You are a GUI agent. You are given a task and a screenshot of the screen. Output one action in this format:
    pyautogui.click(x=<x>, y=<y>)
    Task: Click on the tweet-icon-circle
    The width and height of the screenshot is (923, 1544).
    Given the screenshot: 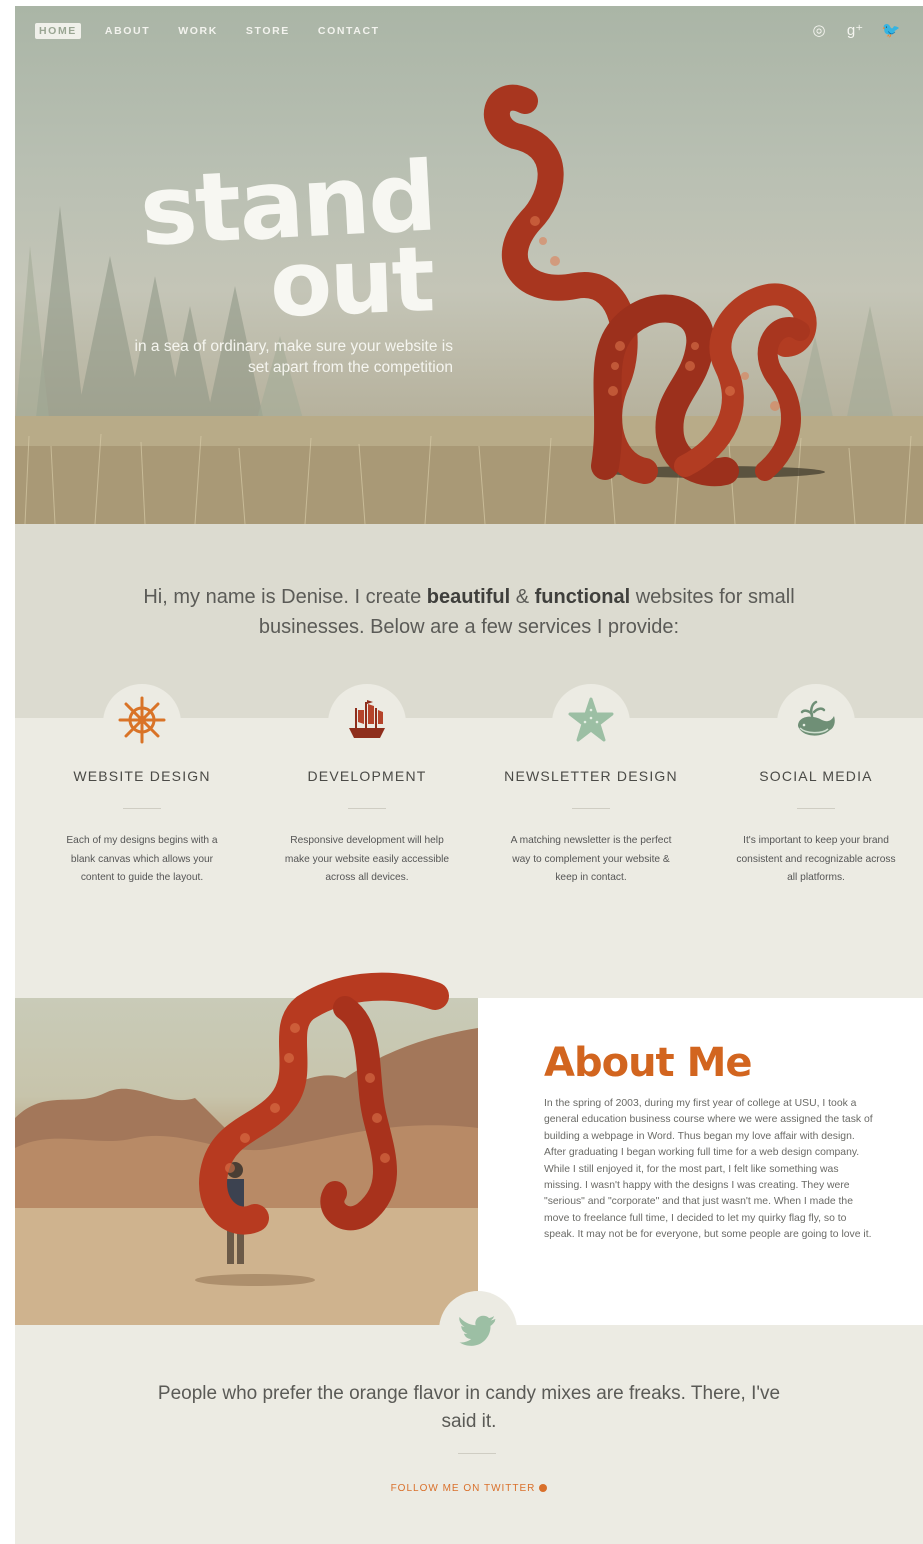 What is the action you would take?
    pyautogui.click(x=478, y=1330)
    